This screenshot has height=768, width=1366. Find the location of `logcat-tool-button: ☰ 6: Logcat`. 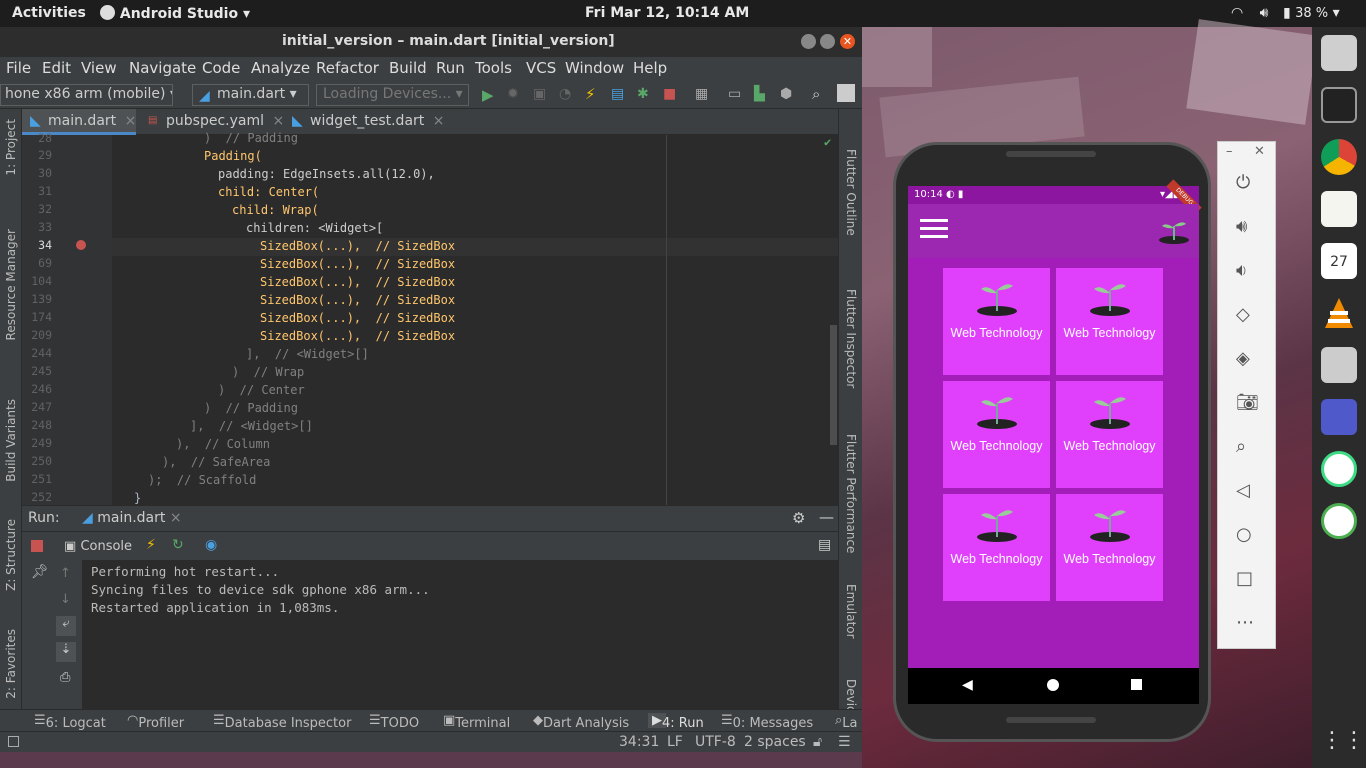

logcat-tool-button: ☰ 6: Logcat is located at coordinates (70, 722).